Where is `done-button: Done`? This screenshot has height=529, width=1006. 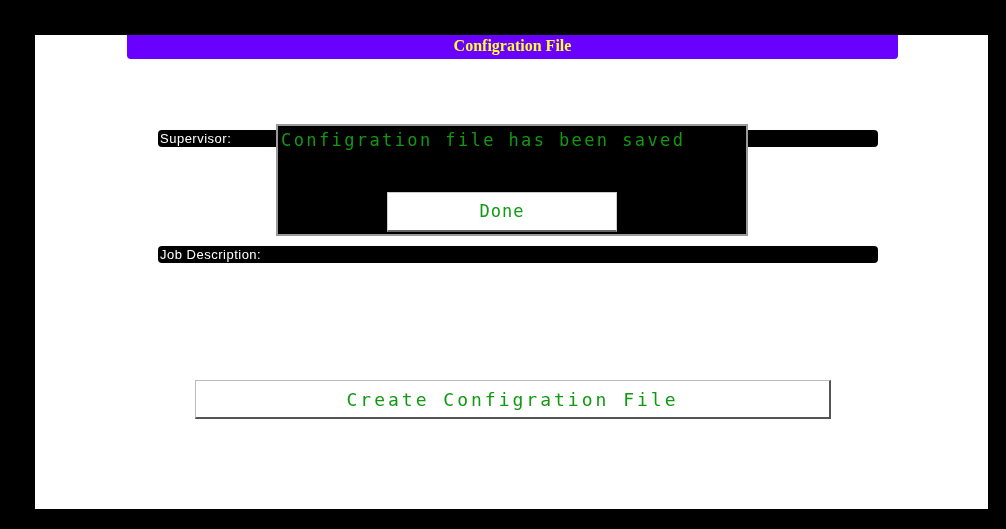 done-button: Done is located at coordinates (502, 212).